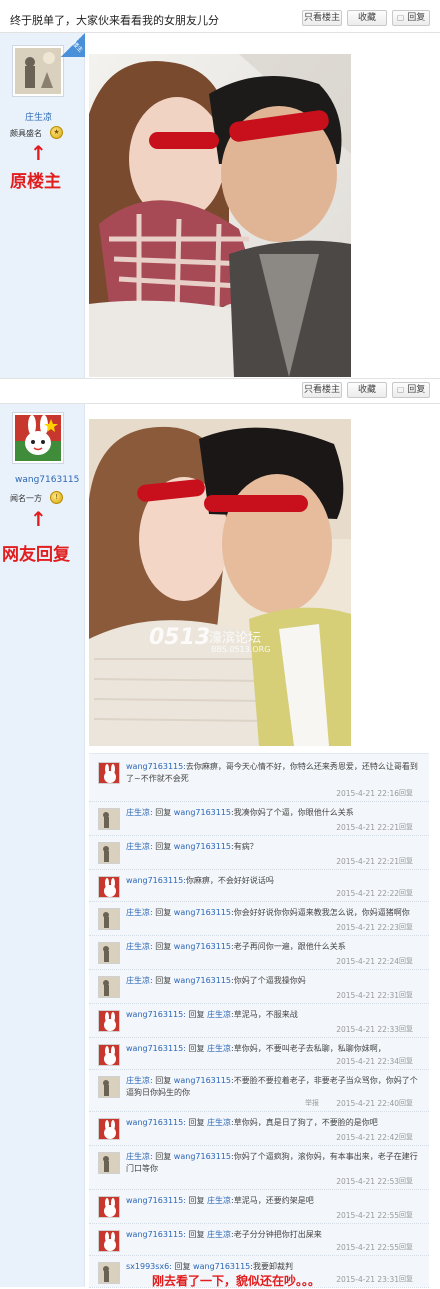 Image resolution: width=440 pixels, height=1289 pixels. Describe the element at coordinates (241, 649) in the screenshot. I see `watermark-url: BBS.0513.ORG` at that location.